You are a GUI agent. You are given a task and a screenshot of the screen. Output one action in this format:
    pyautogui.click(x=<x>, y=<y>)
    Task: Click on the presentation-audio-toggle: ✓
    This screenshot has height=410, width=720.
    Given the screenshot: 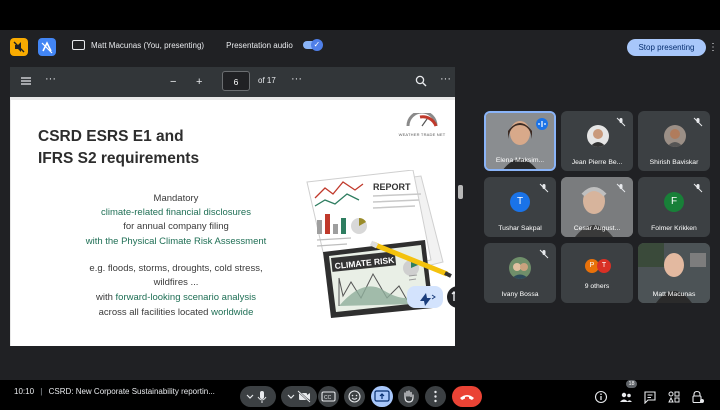 What is the action you would take?
    pyautogui.click(x=312, y=45)
    